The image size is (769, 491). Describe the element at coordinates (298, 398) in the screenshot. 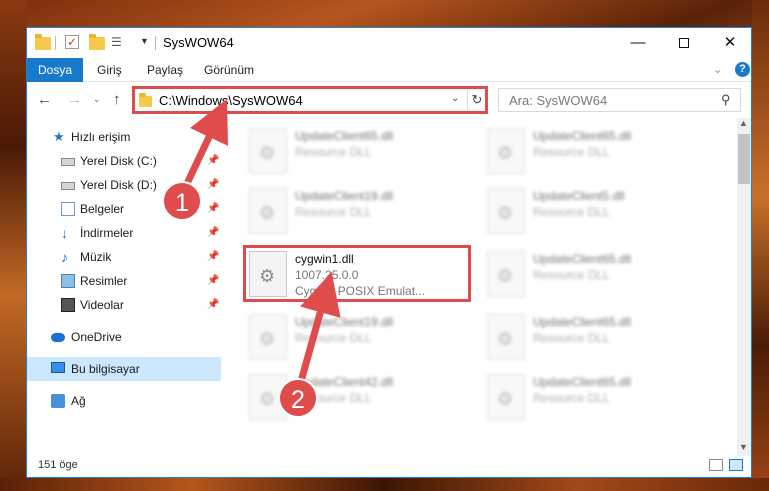

I see `step-2-badge: 2` at that location.